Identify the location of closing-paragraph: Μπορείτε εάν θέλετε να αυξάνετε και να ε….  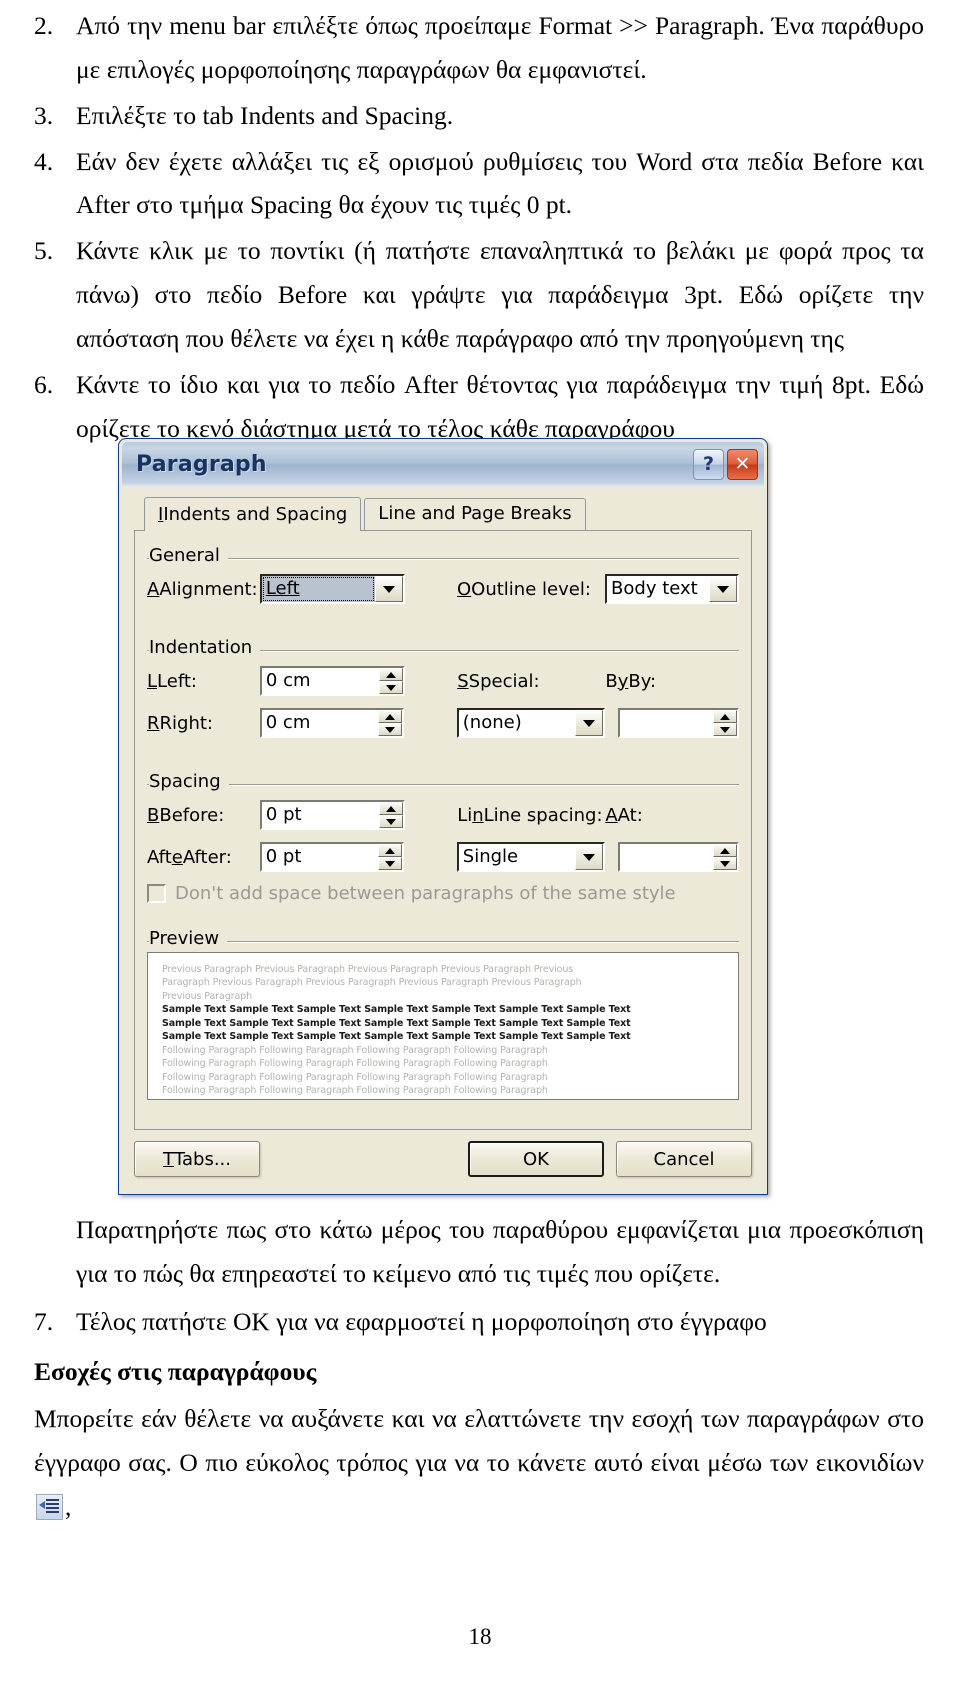
(479, 1463).